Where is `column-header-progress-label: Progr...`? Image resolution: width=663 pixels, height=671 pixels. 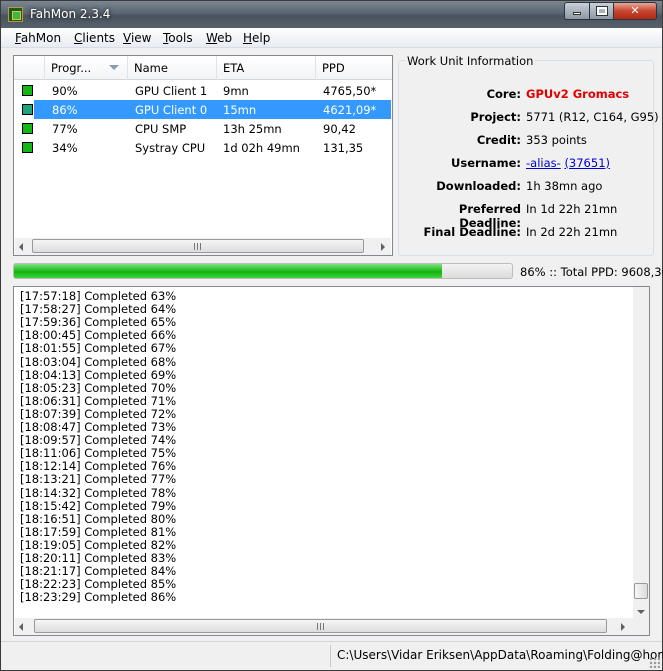
column-header-progress-label: Progr... is located at coordinates (71, 68).